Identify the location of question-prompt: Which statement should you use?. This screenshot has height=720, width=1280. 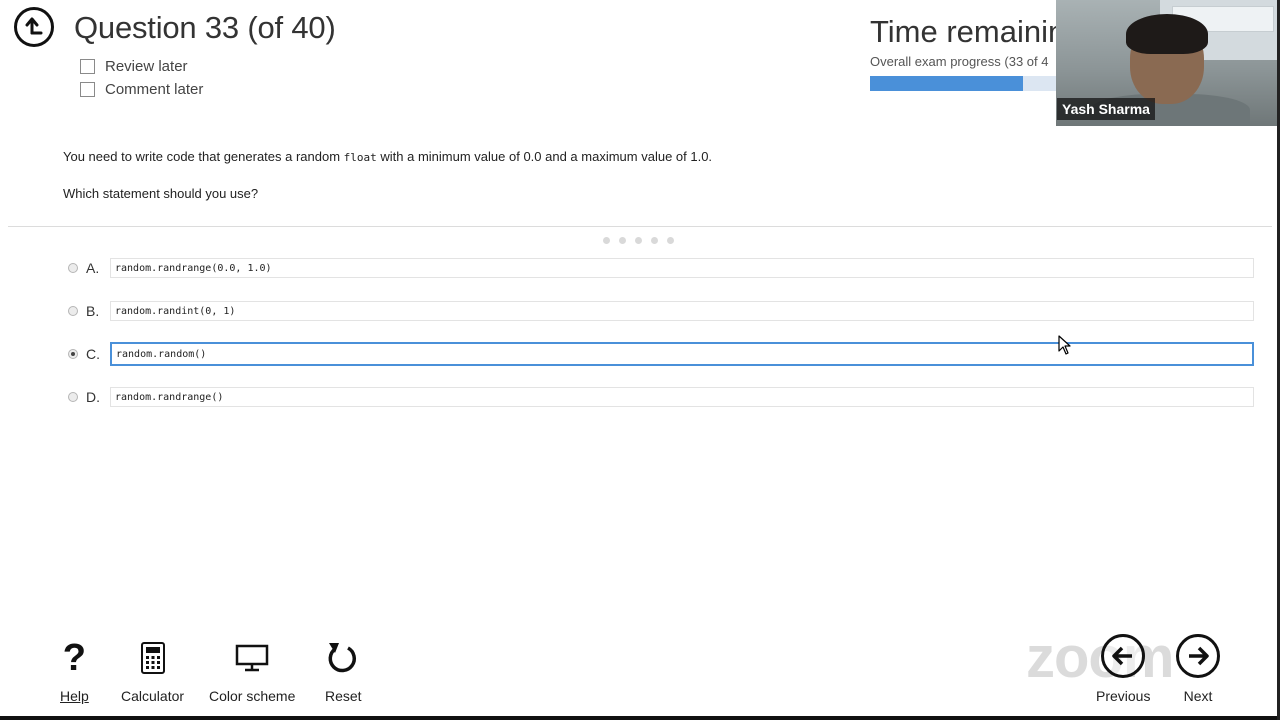
(161, 193).